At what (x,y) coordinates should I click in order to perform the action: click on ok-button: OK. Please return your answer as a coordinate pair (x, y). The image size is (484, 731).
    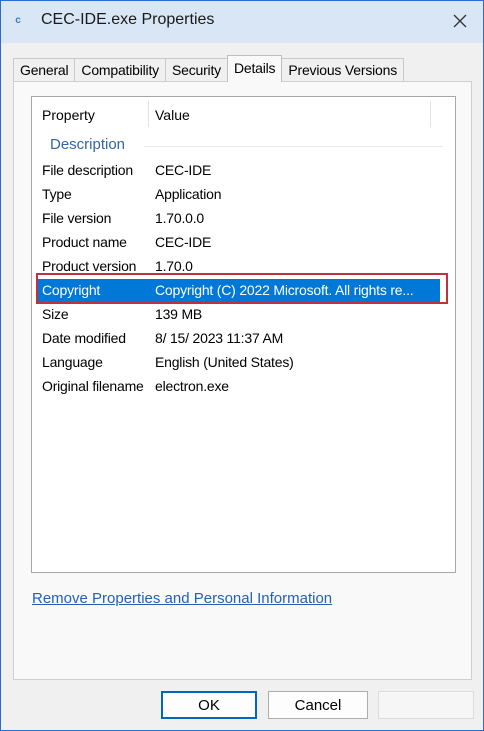
    Looking at the image, I should click on (209, 705).